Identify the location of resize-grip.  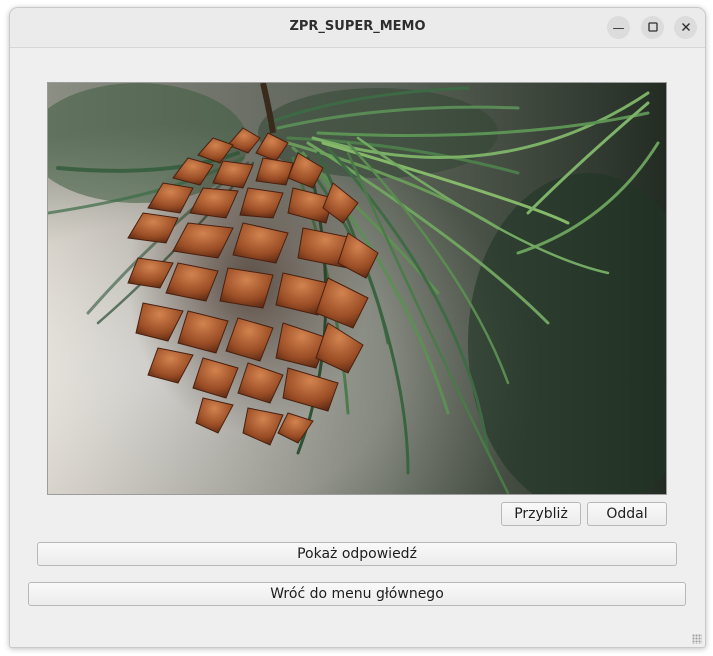
(697, 639).